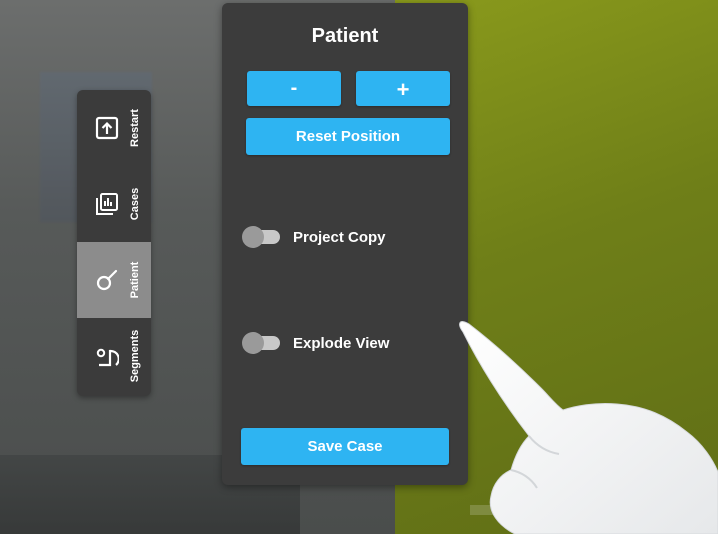 This screenshot has width=718, height=534. What do you see at coordinates (135, 204) in the screenshot?
I see `tab-cases-label: Cases` at bounding box center [135, 204].